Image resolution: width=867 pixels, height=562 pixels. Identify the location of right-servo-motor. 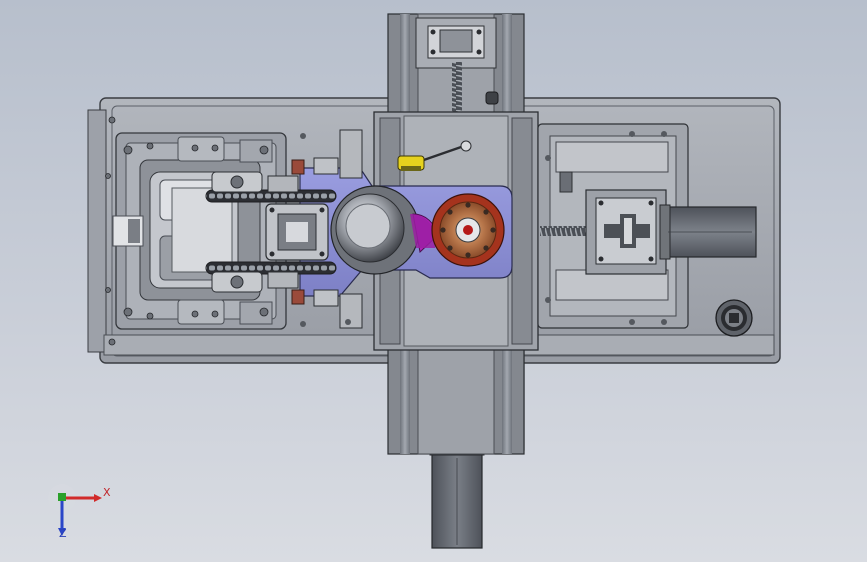
(708, 232).